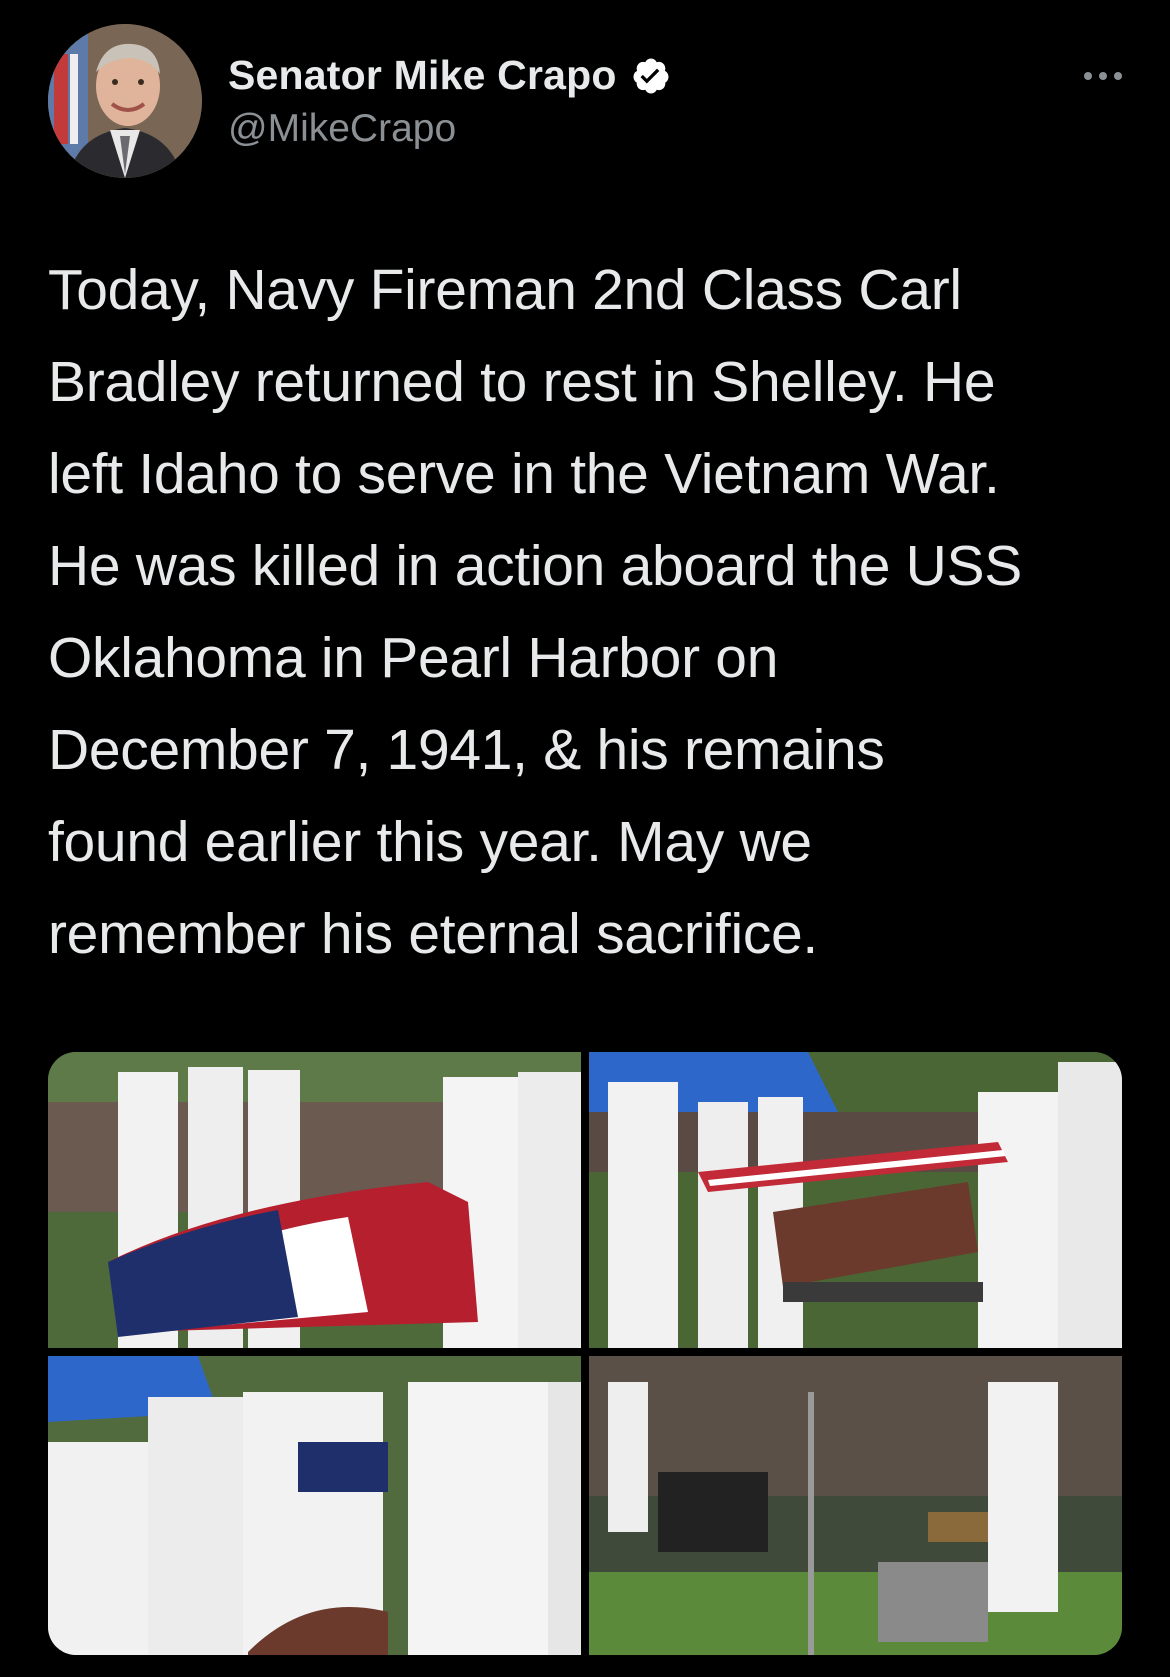 The image size is (1170, 1677). Describe the element at coordinates (422, 75) in the screenshot. I see `author-display-name: Senator Mike Crapo` at that location.